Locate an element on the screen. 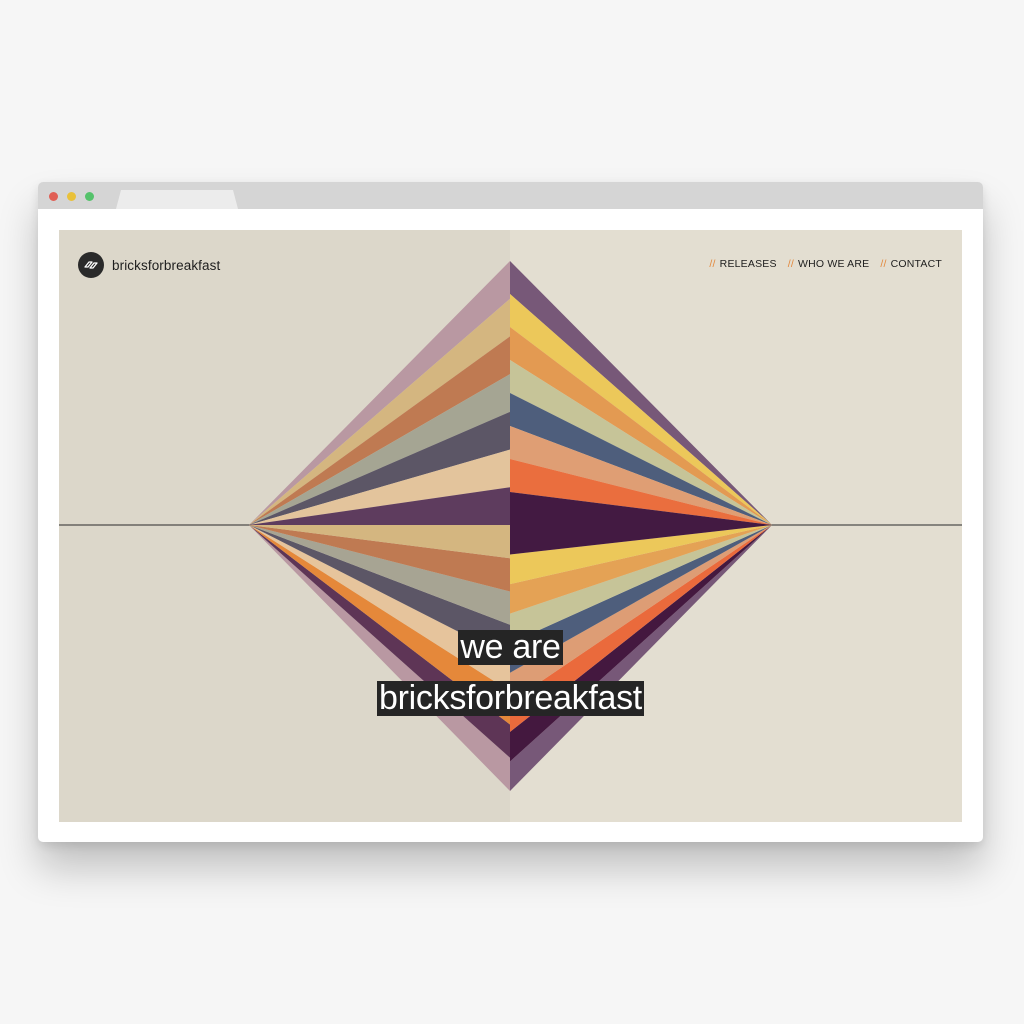  brand-logo: bricksforbreakfast is located at coordinates (149, 265).